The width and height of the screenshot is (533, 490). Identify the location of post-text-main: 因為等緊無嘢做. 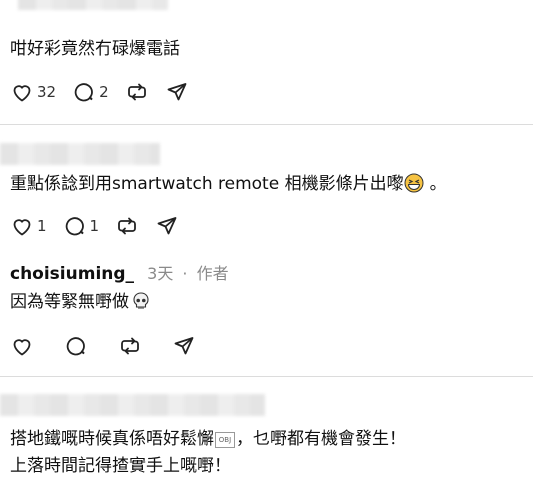
(69, 302).